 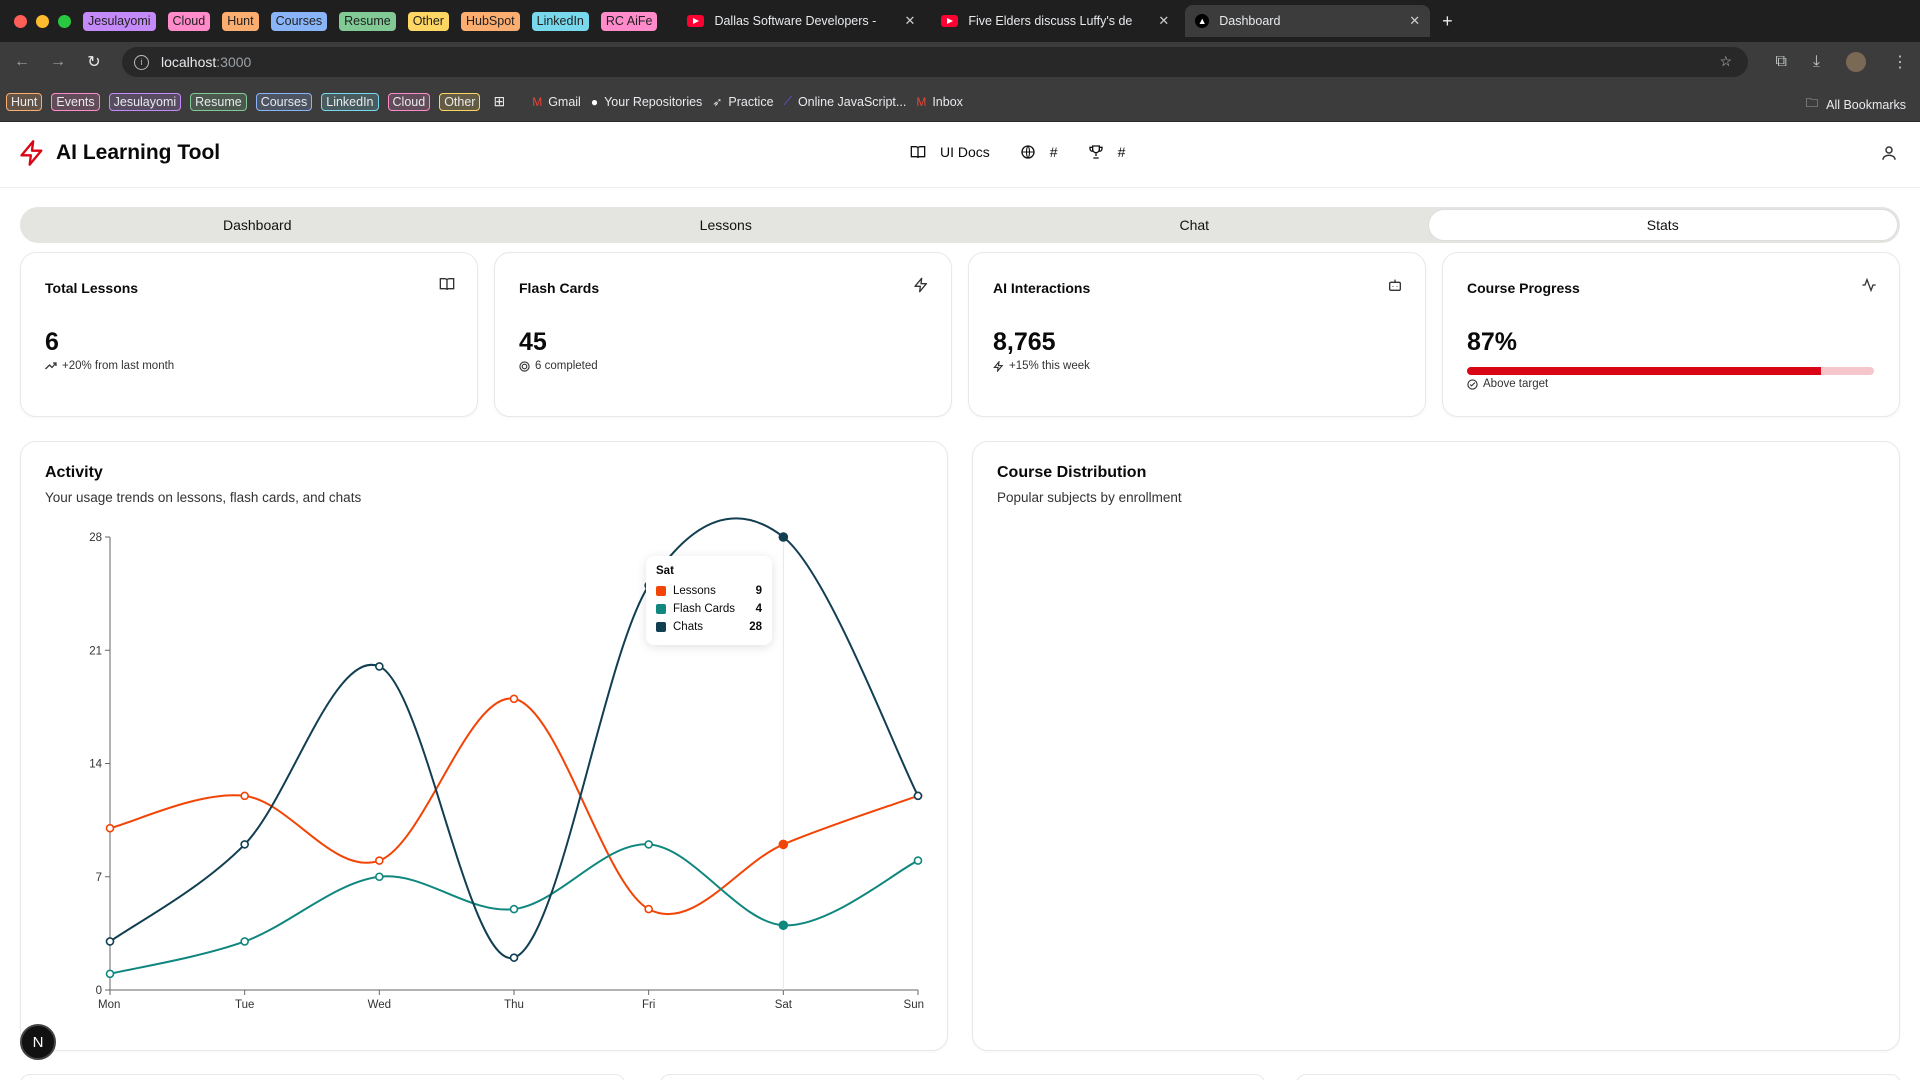 What do you see at coordinates (1072, 472) in the screenshot?
I see `distribution-title: Course Distribution` at bounding box center [1072, 472].